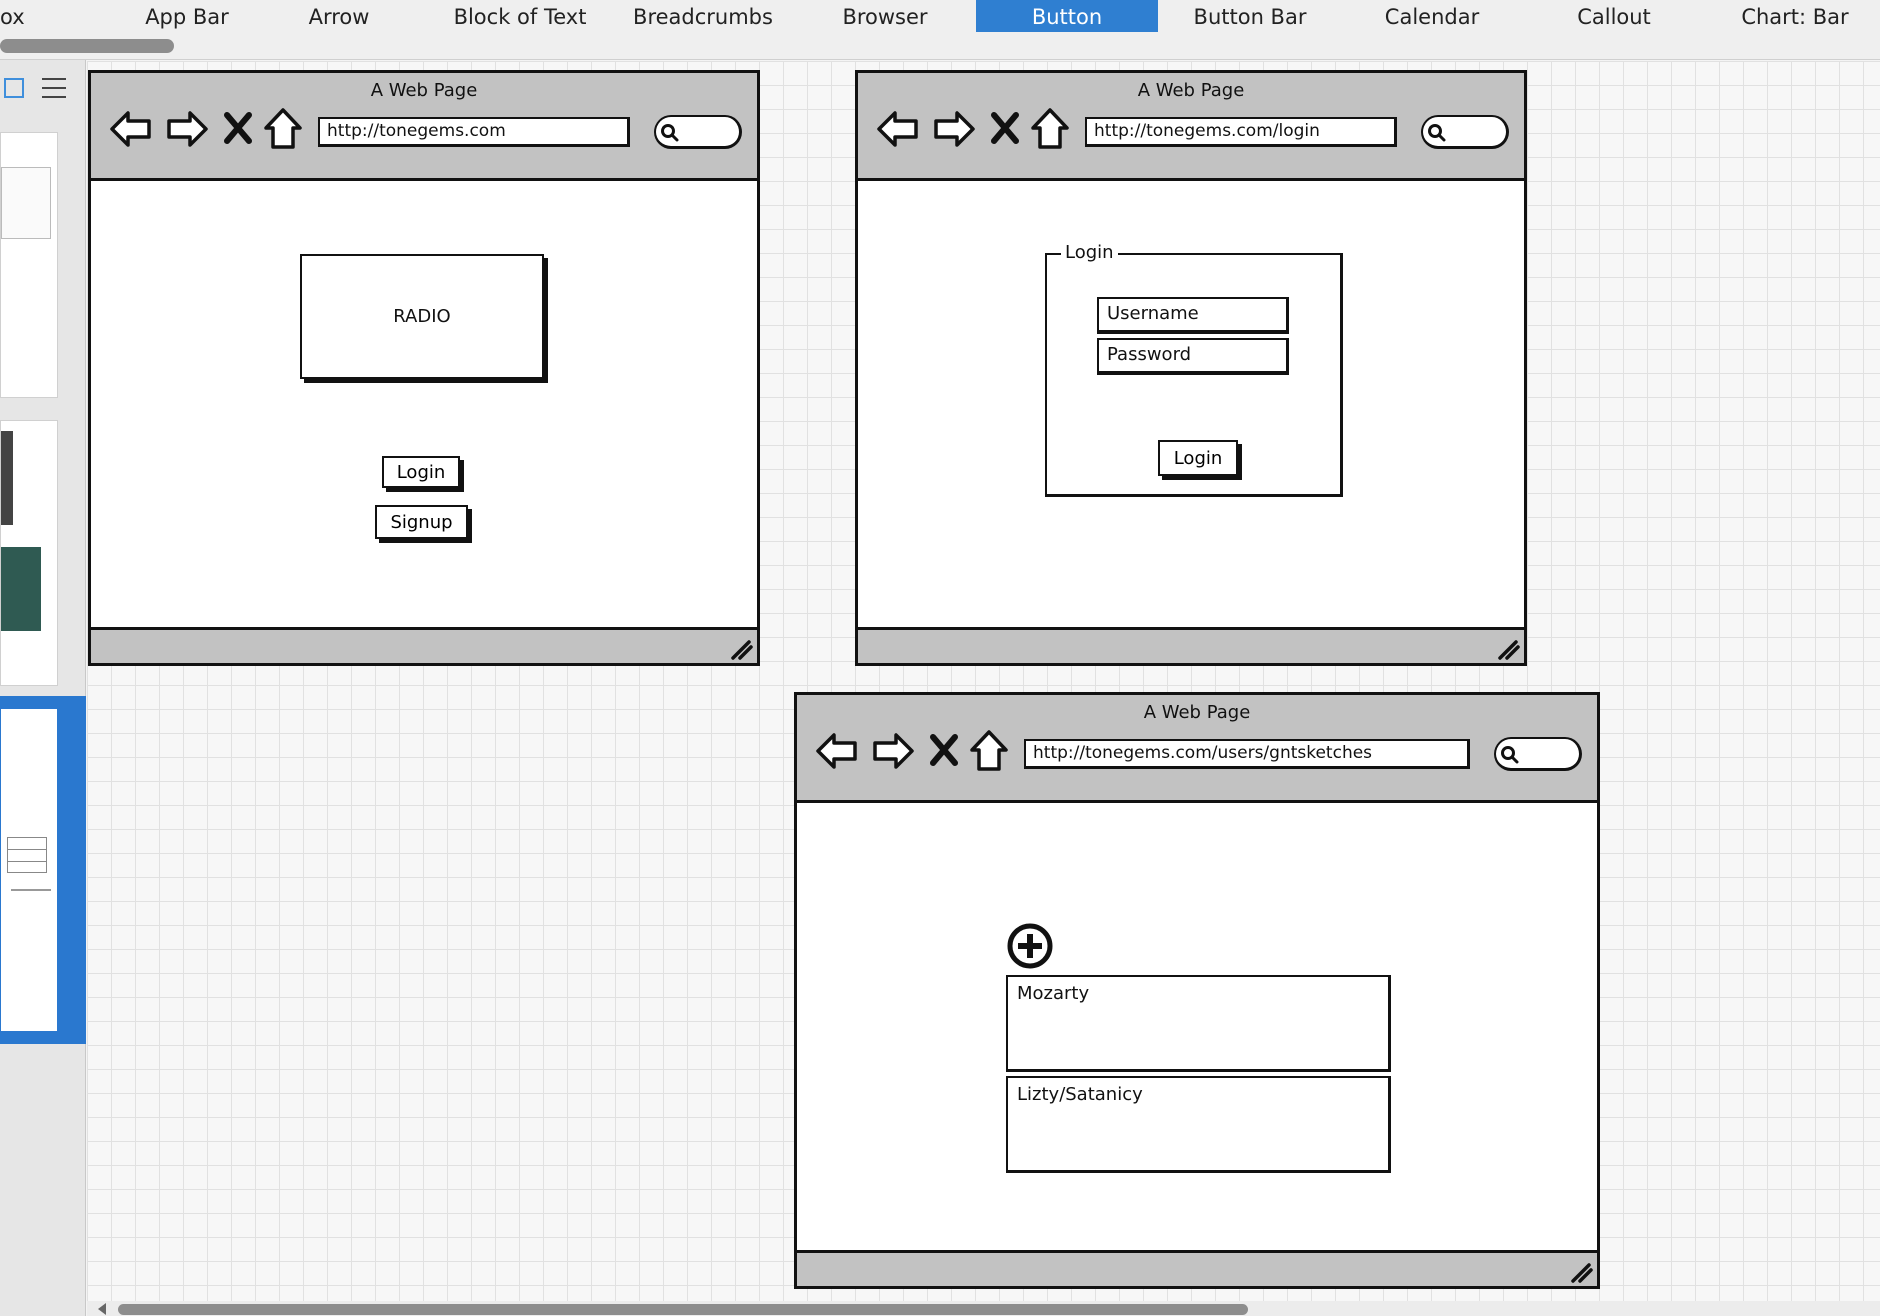 Image resolution: width=1880 pixels, height=1316 pixels. I want to click on component-item-button-bar: Button Bar, so click(1250, 16).